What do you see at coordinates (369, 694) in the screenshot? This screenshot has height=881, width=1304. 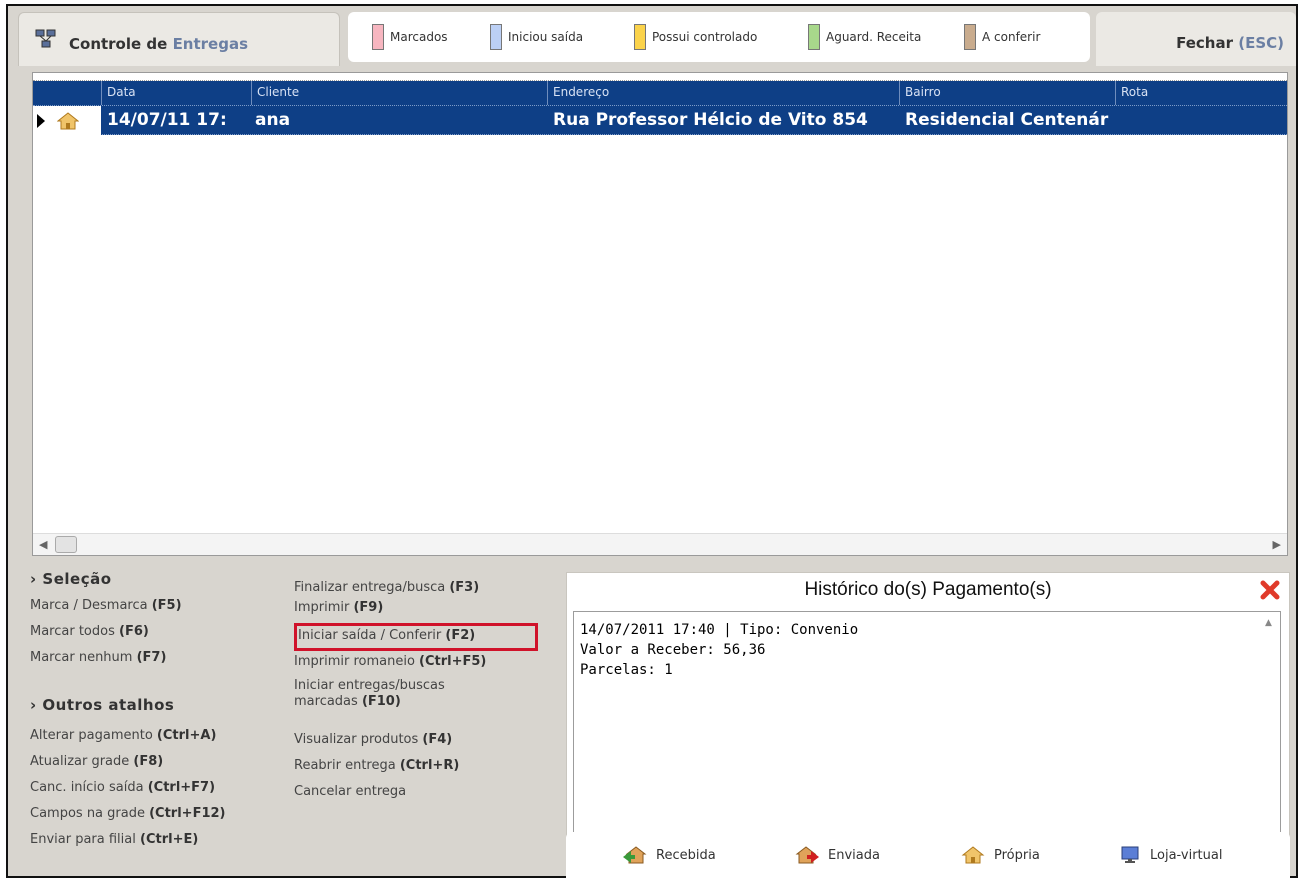 I see `shortcut-iniciar-entregas-marcadas: Iniciar entregas/buscas marcadas (F10)` at bounding box center [369, 694].